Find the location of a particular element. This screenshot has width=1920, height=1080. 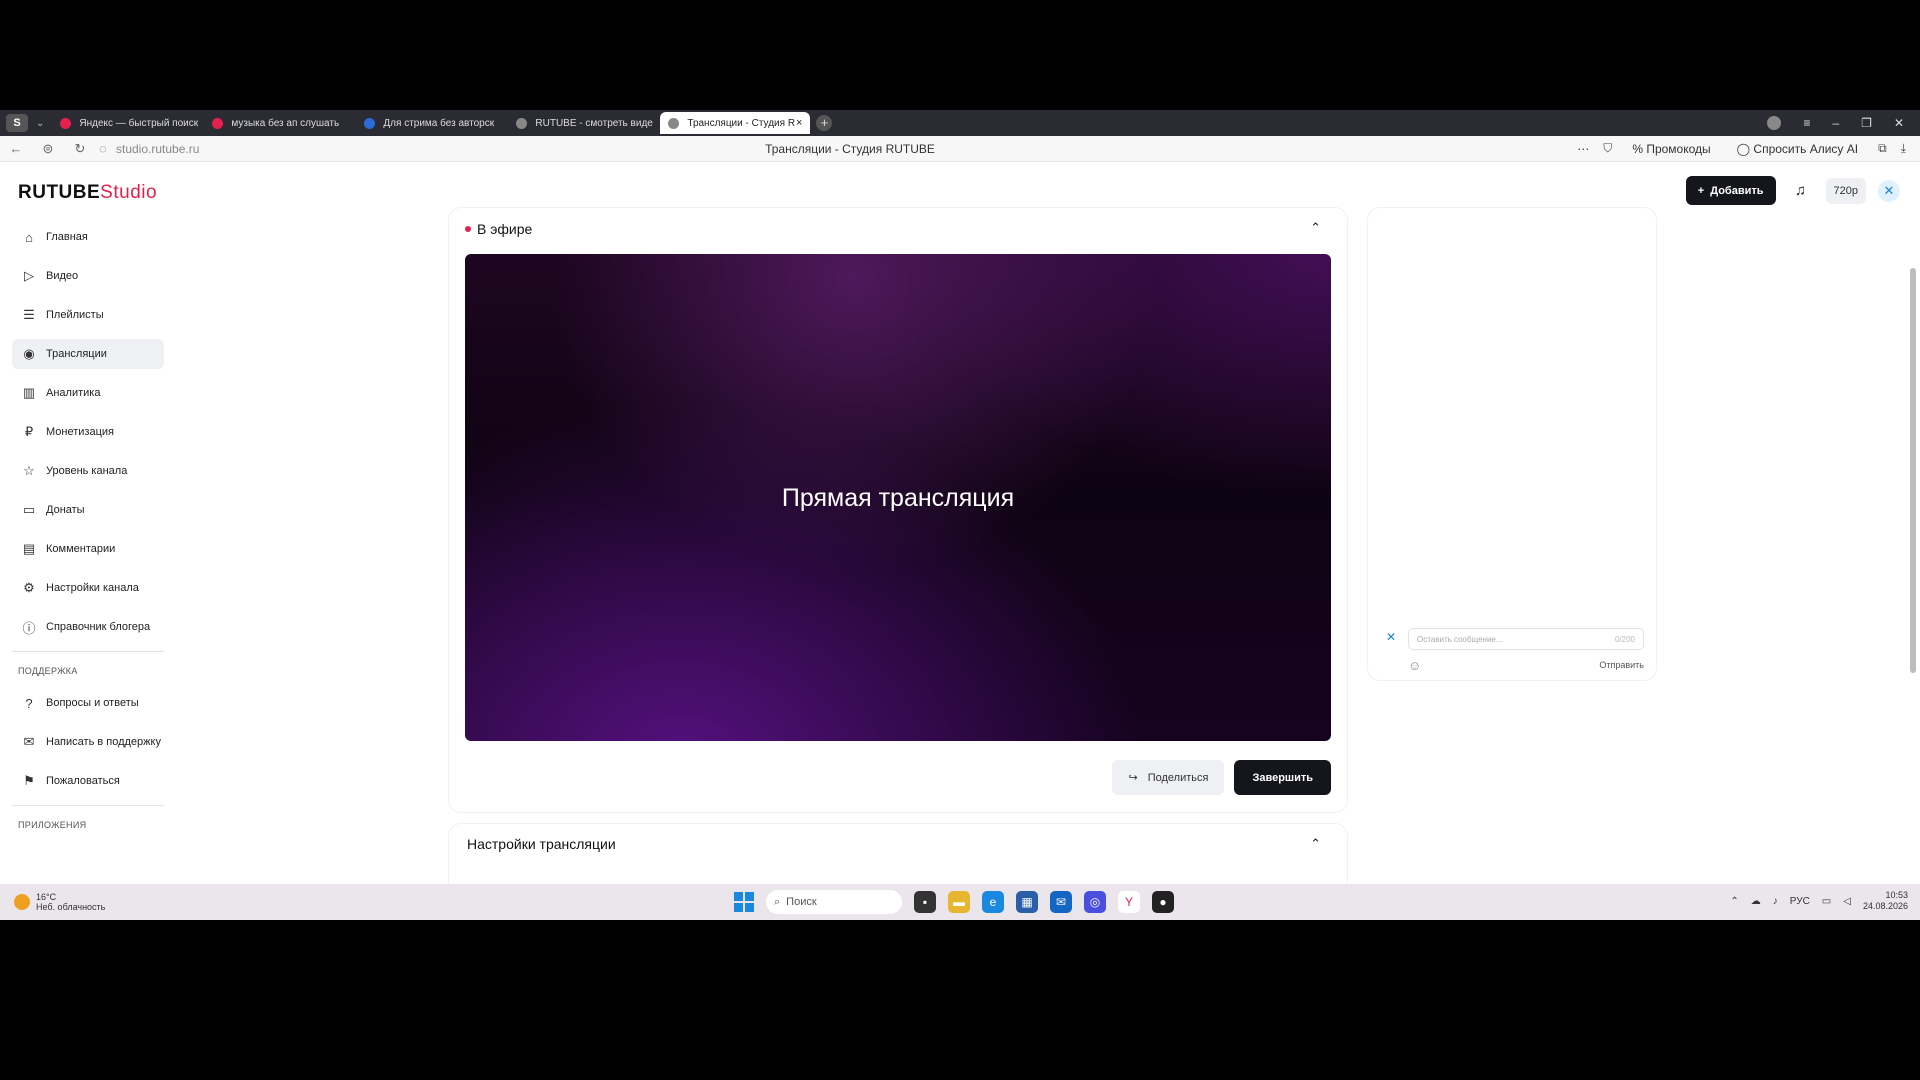

volume-icon: ◁ is located at coordinates (1847, 901).